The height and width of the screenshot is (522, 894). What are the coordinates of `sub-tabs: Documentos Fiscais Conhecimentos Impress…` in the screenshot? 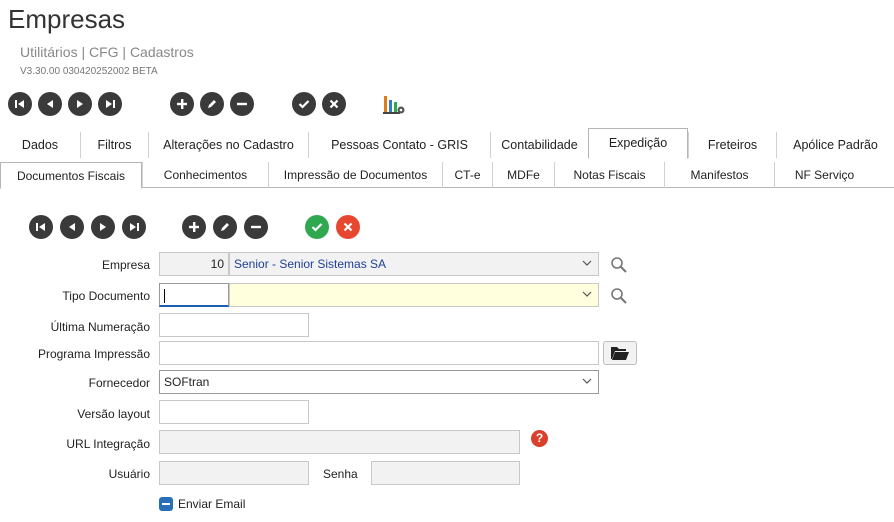 It's located at (447, 175).